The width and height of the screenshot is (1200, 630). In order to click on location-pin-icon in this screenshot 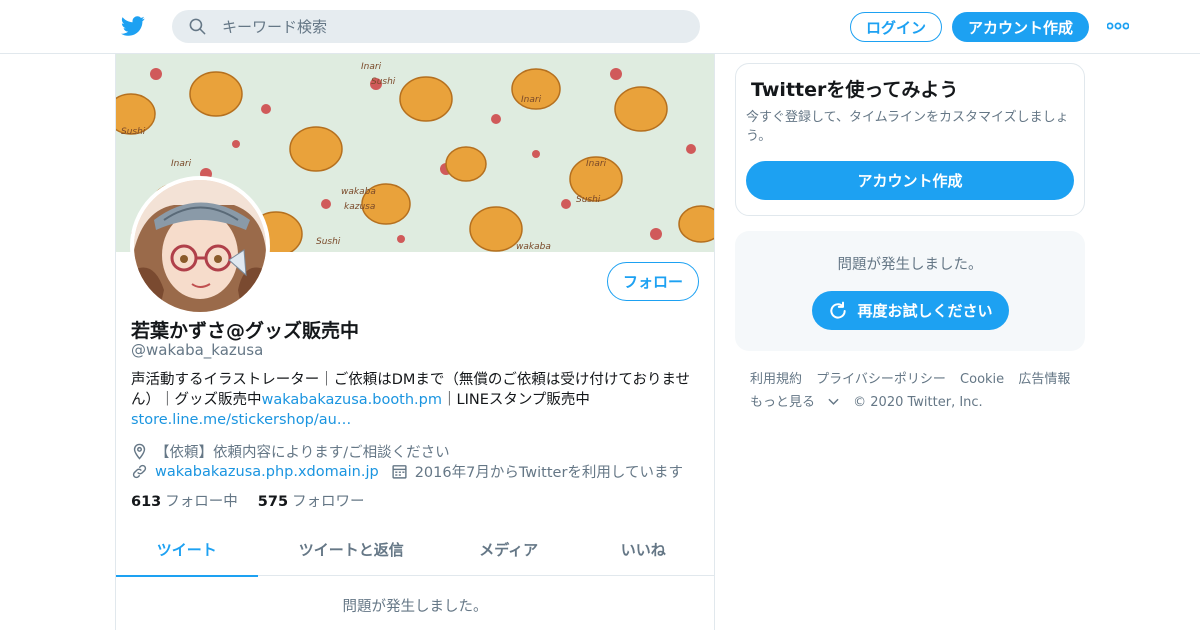, I will do `click(139, 451)`.